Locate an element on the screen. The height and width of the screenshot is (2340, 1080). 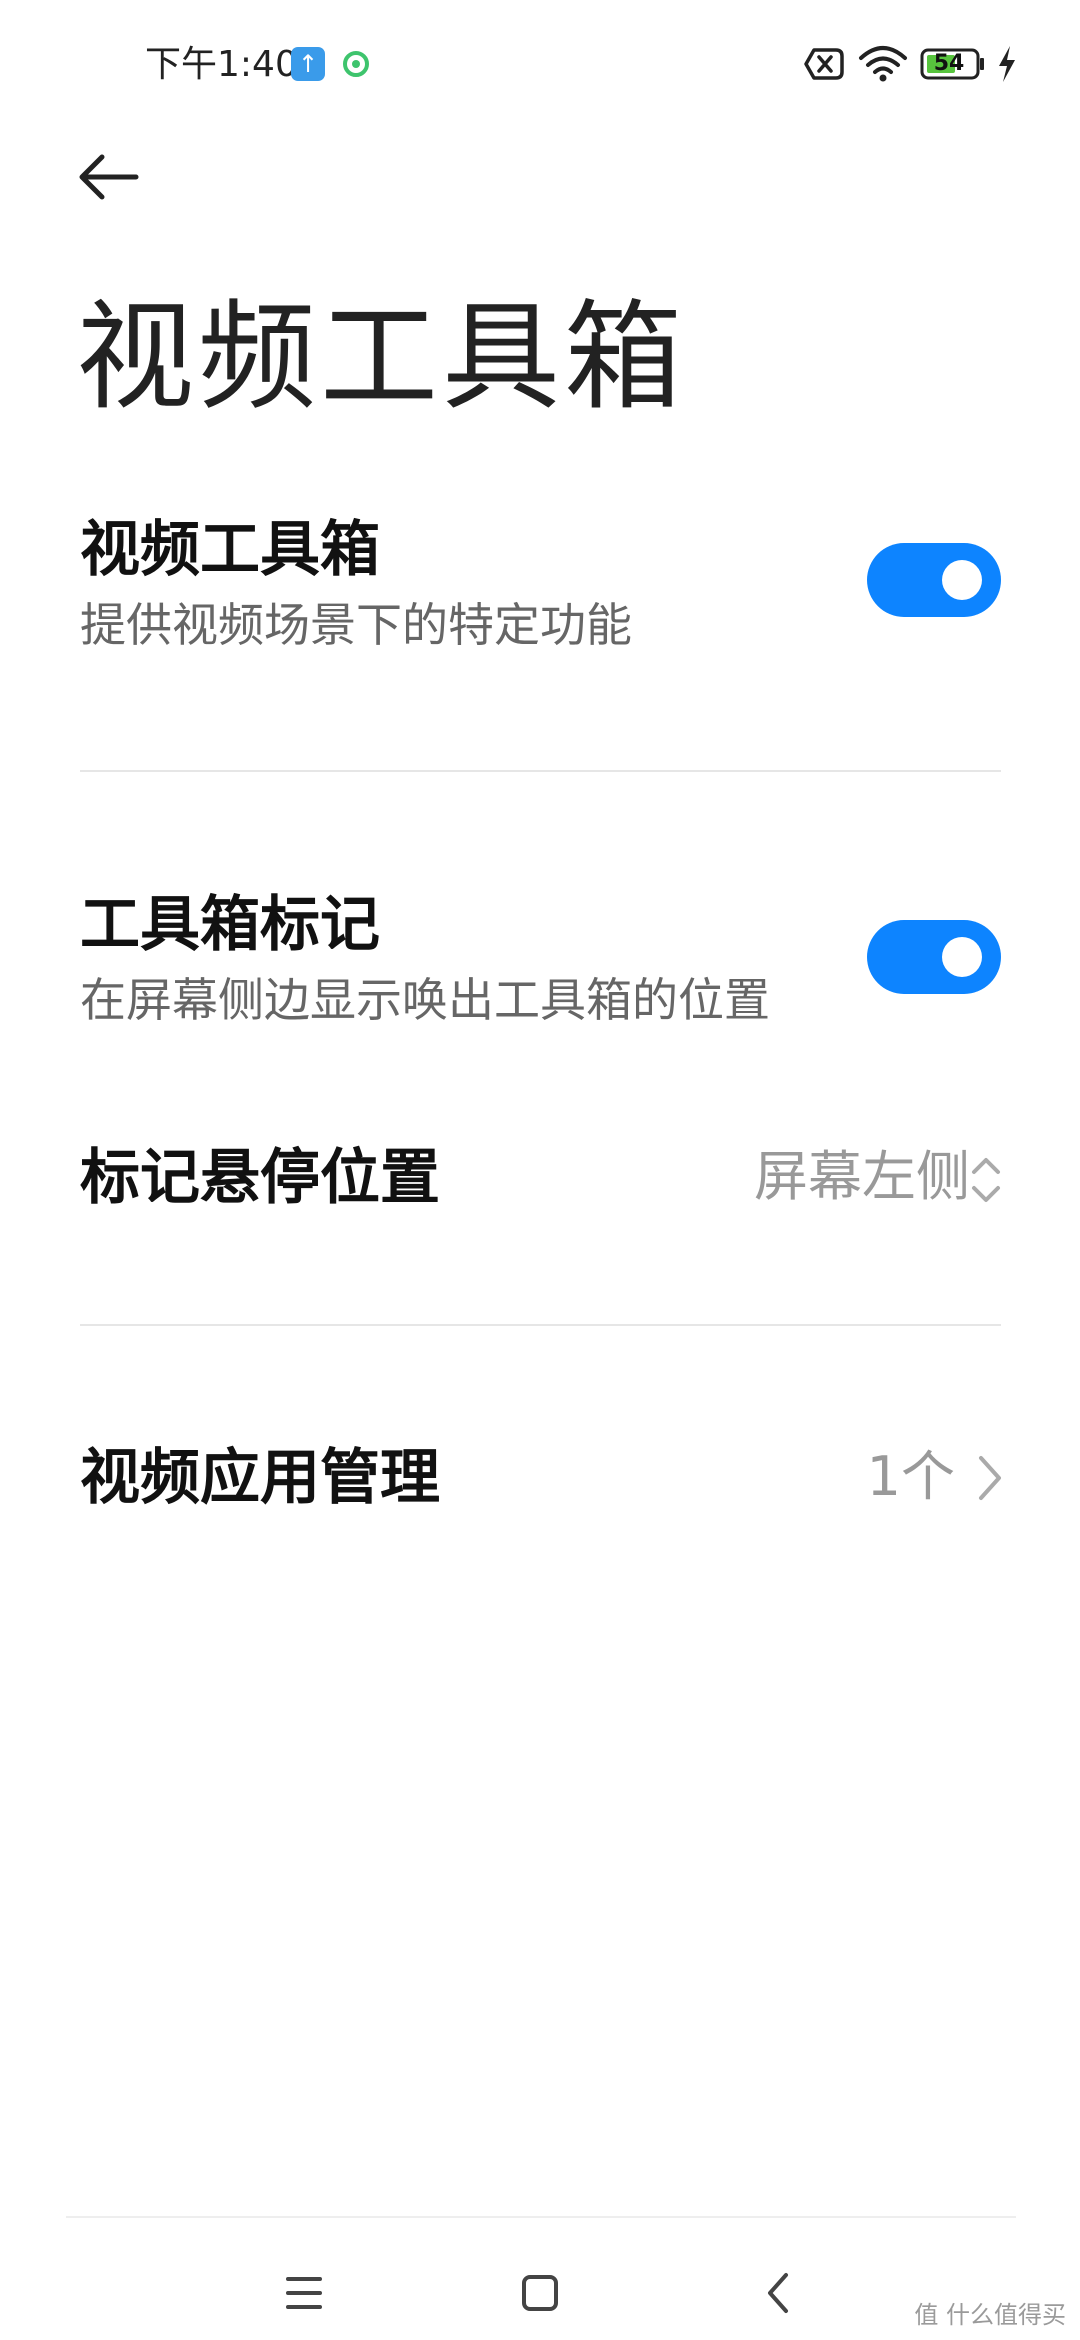
status-time: 下午1:40 is located at coordinates (221, 64).